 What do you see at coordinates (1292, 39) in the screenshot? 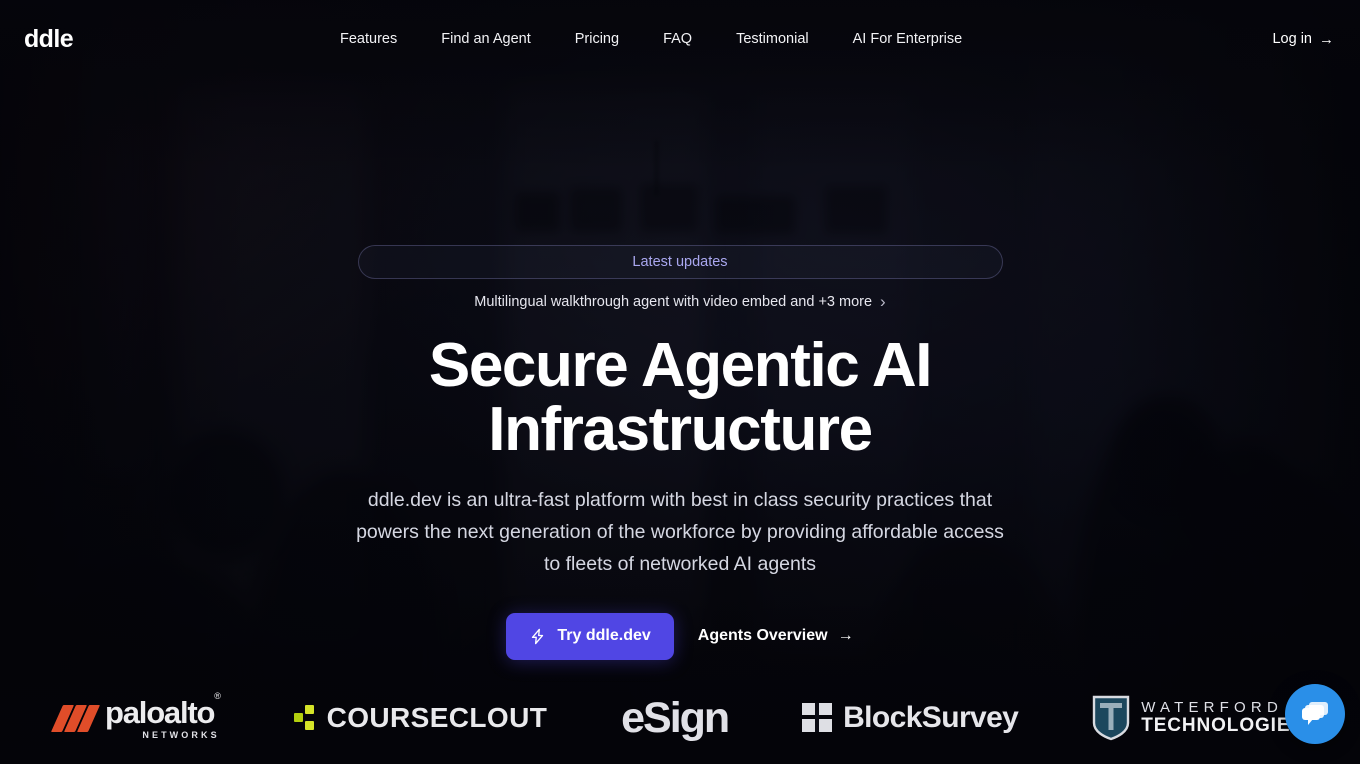
I see `login-label: Log in` at bounding box center [1292, 39].